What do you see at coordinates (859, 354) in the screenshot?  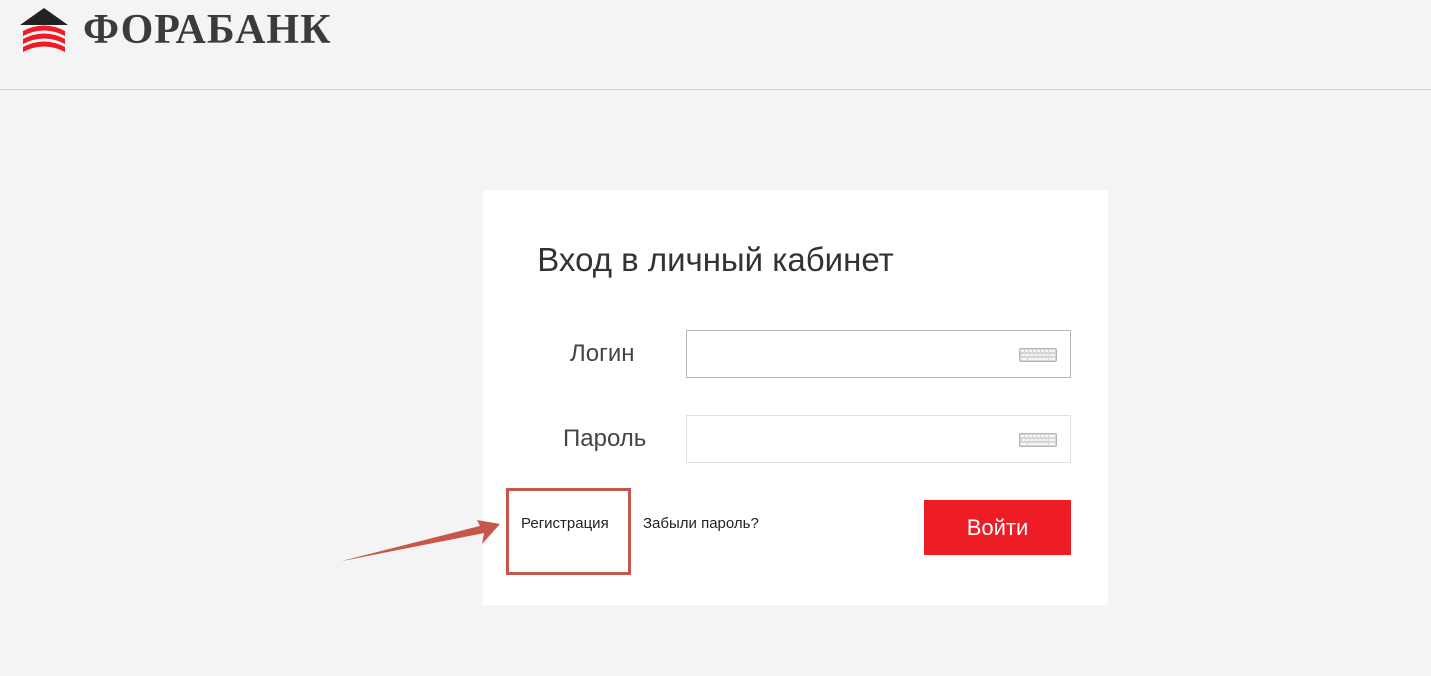 I see `login-input` at bounding box center [859, 354].